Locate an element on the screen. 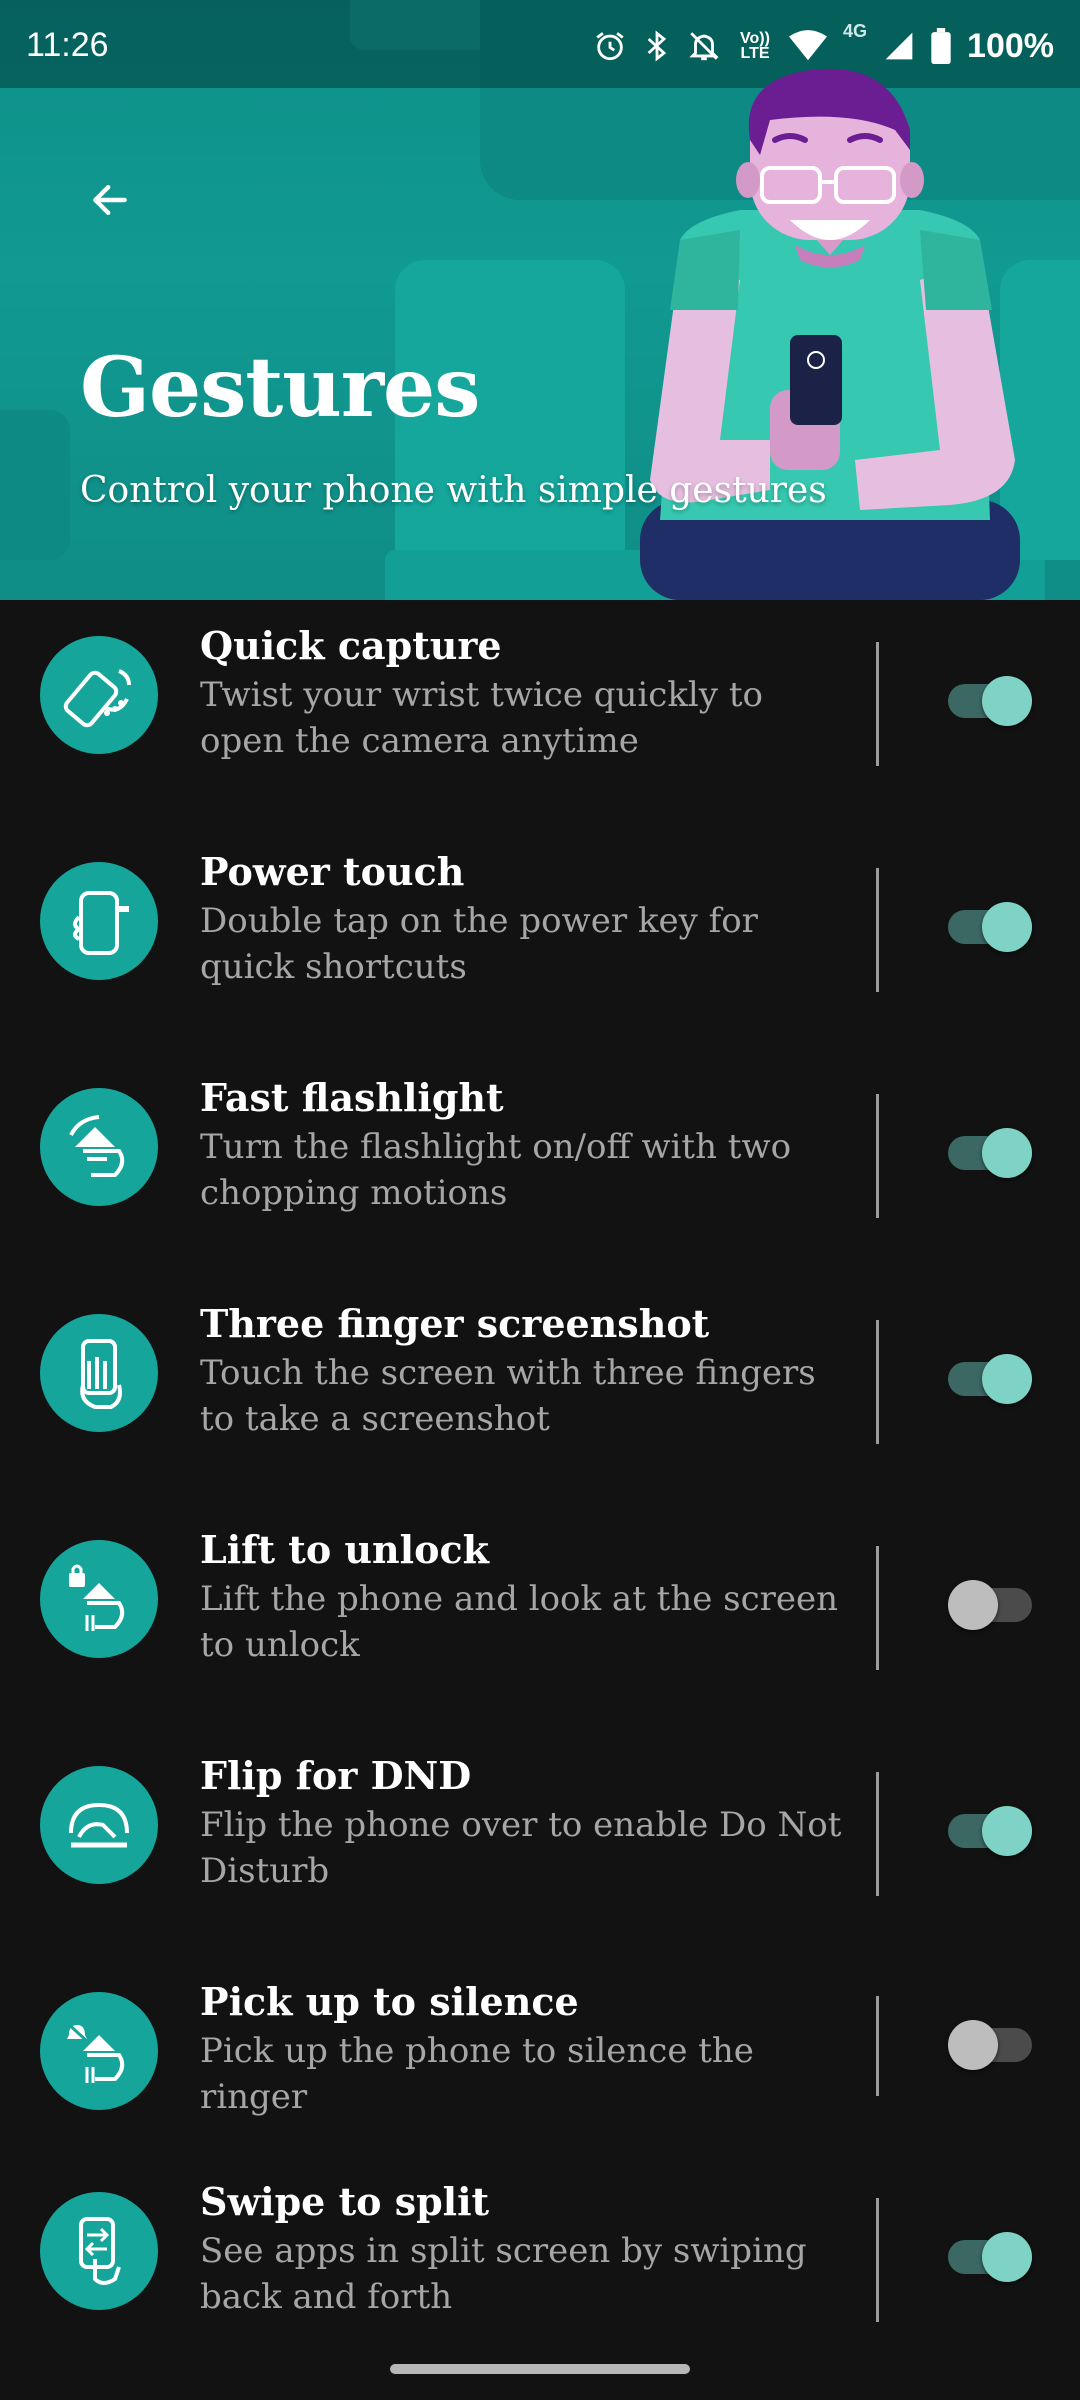  gesture-title: Pick up to silence is located at coordinates (389, 2001).